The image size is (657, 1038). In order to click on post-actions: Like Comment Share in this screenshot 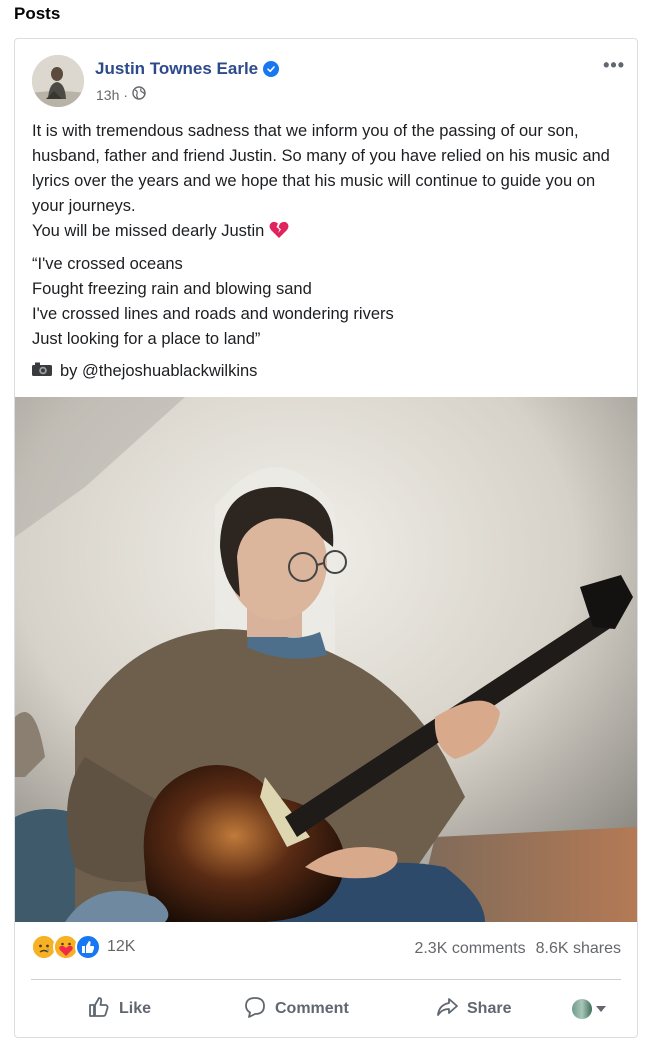, I will do `click(326, 1009)`.